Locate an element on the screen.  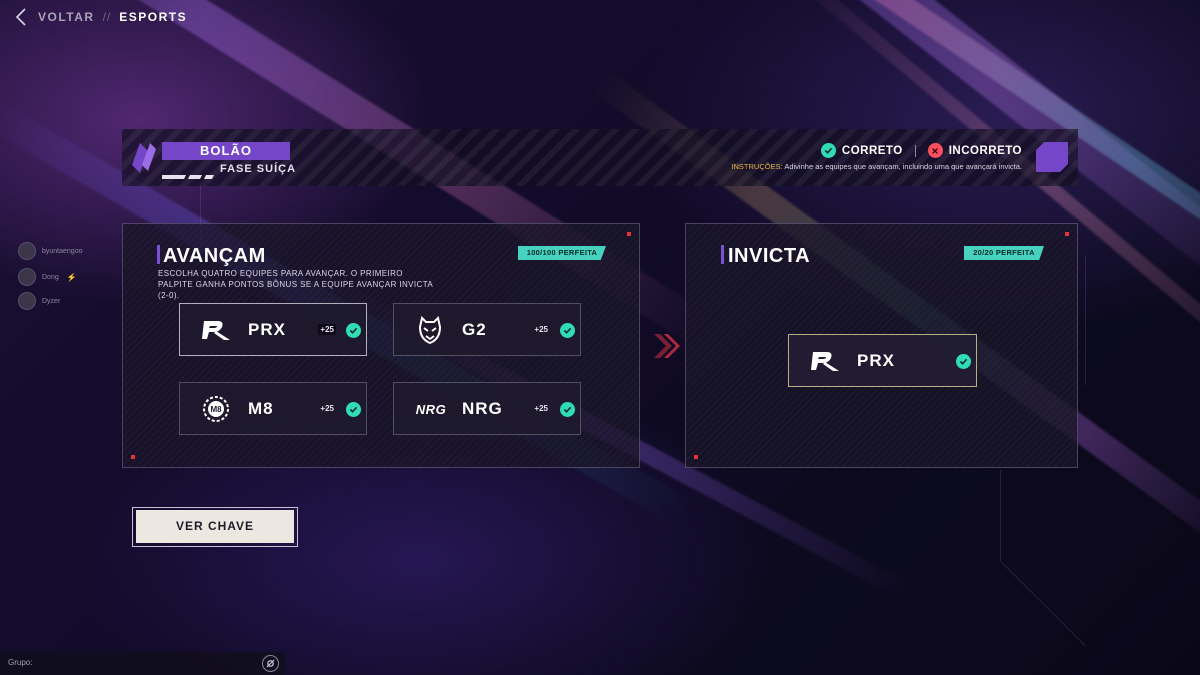
instructions-label: INSTRUÇÕES: is located at coordinates (757, 166).